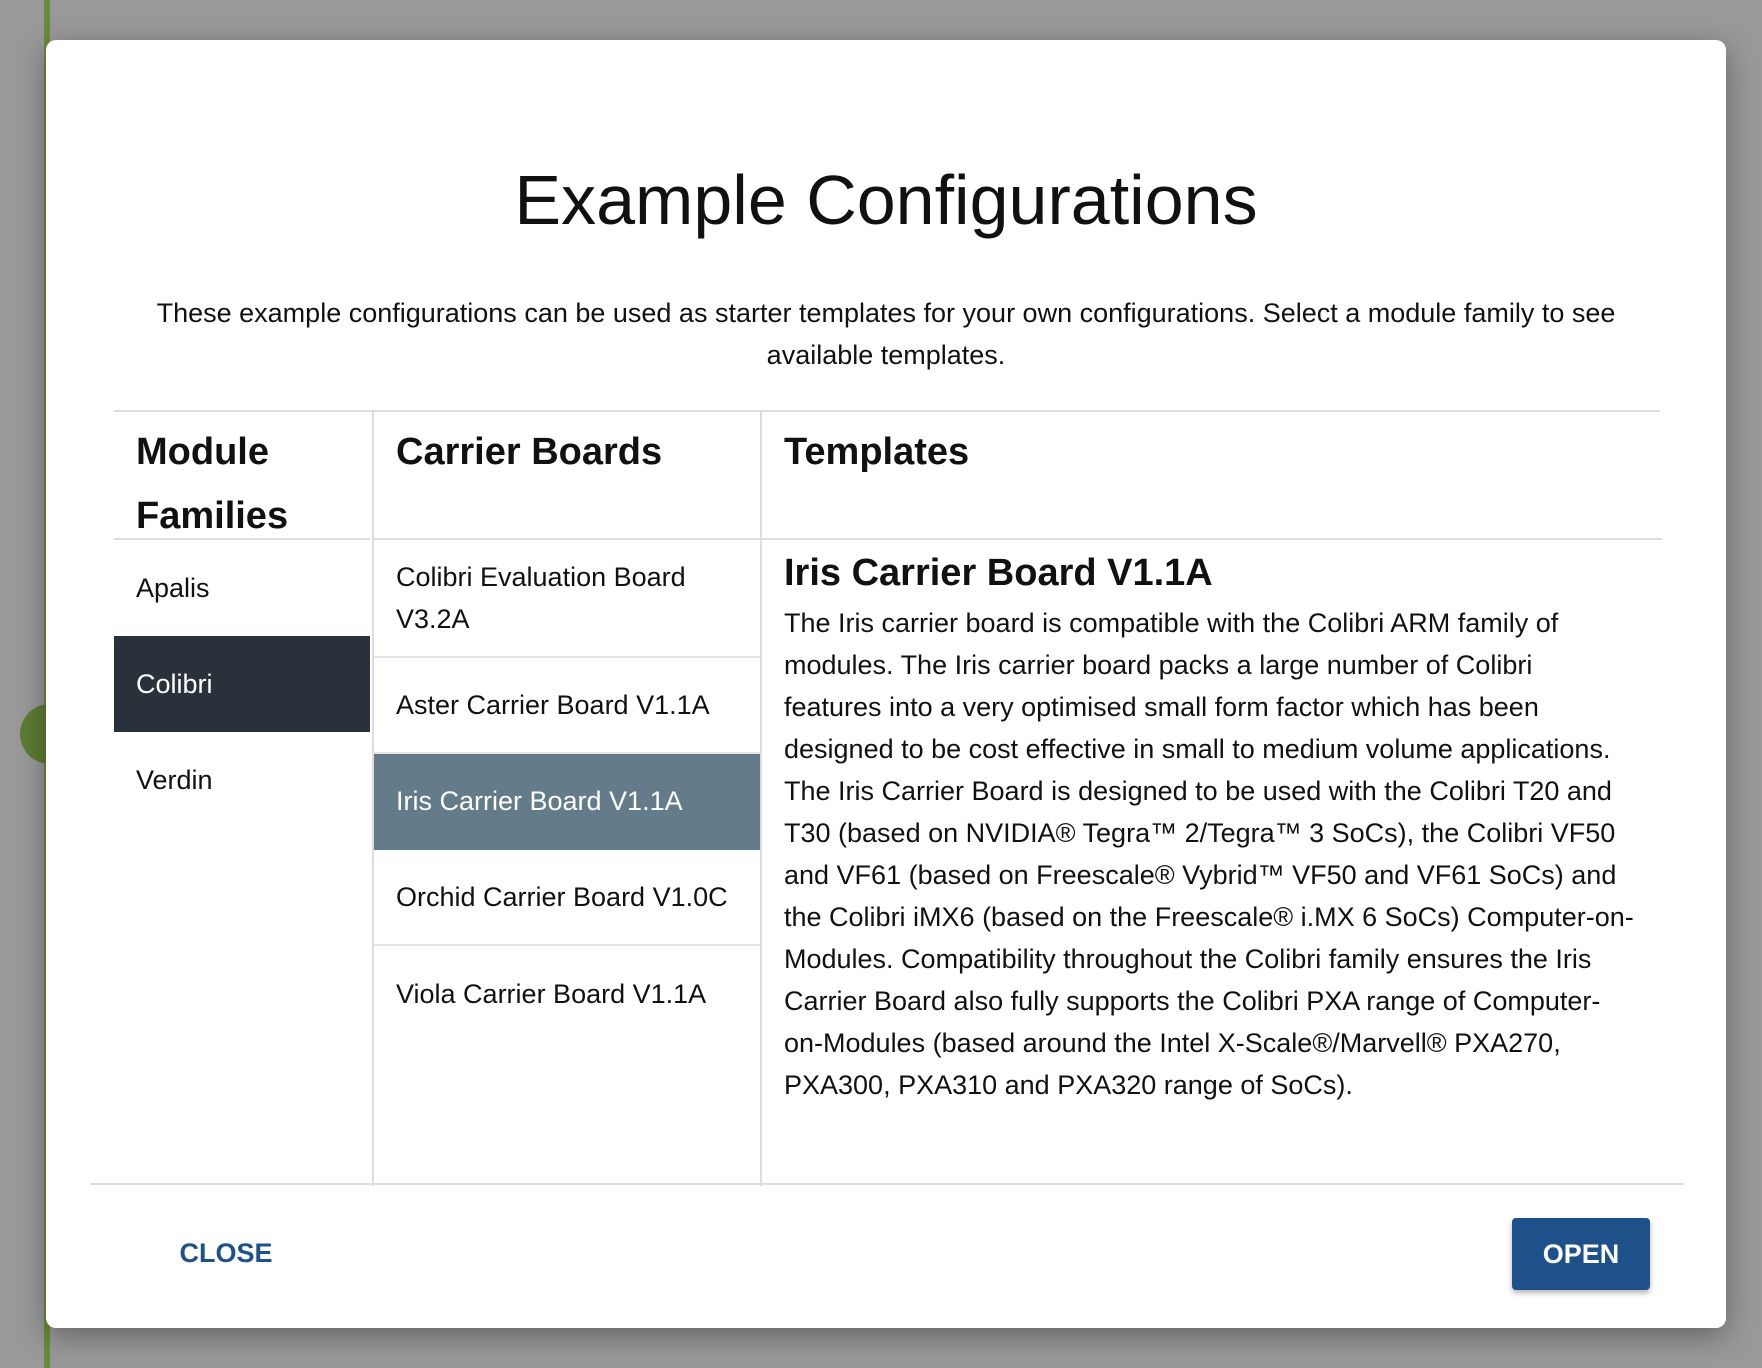 The image size is (1762, 1368). I want to click on templates-header: Templates, so click(1212, 476).